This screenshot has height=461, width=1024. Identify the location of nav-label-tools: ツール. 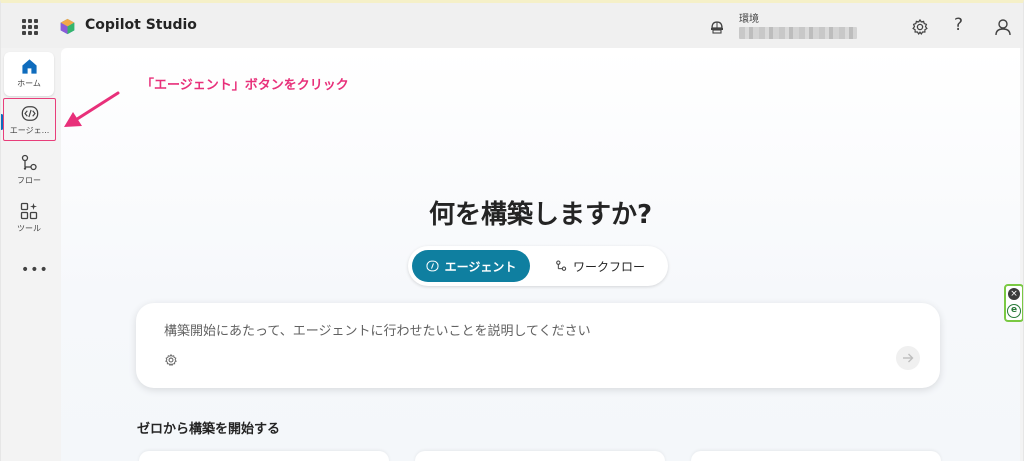
(29, 228).